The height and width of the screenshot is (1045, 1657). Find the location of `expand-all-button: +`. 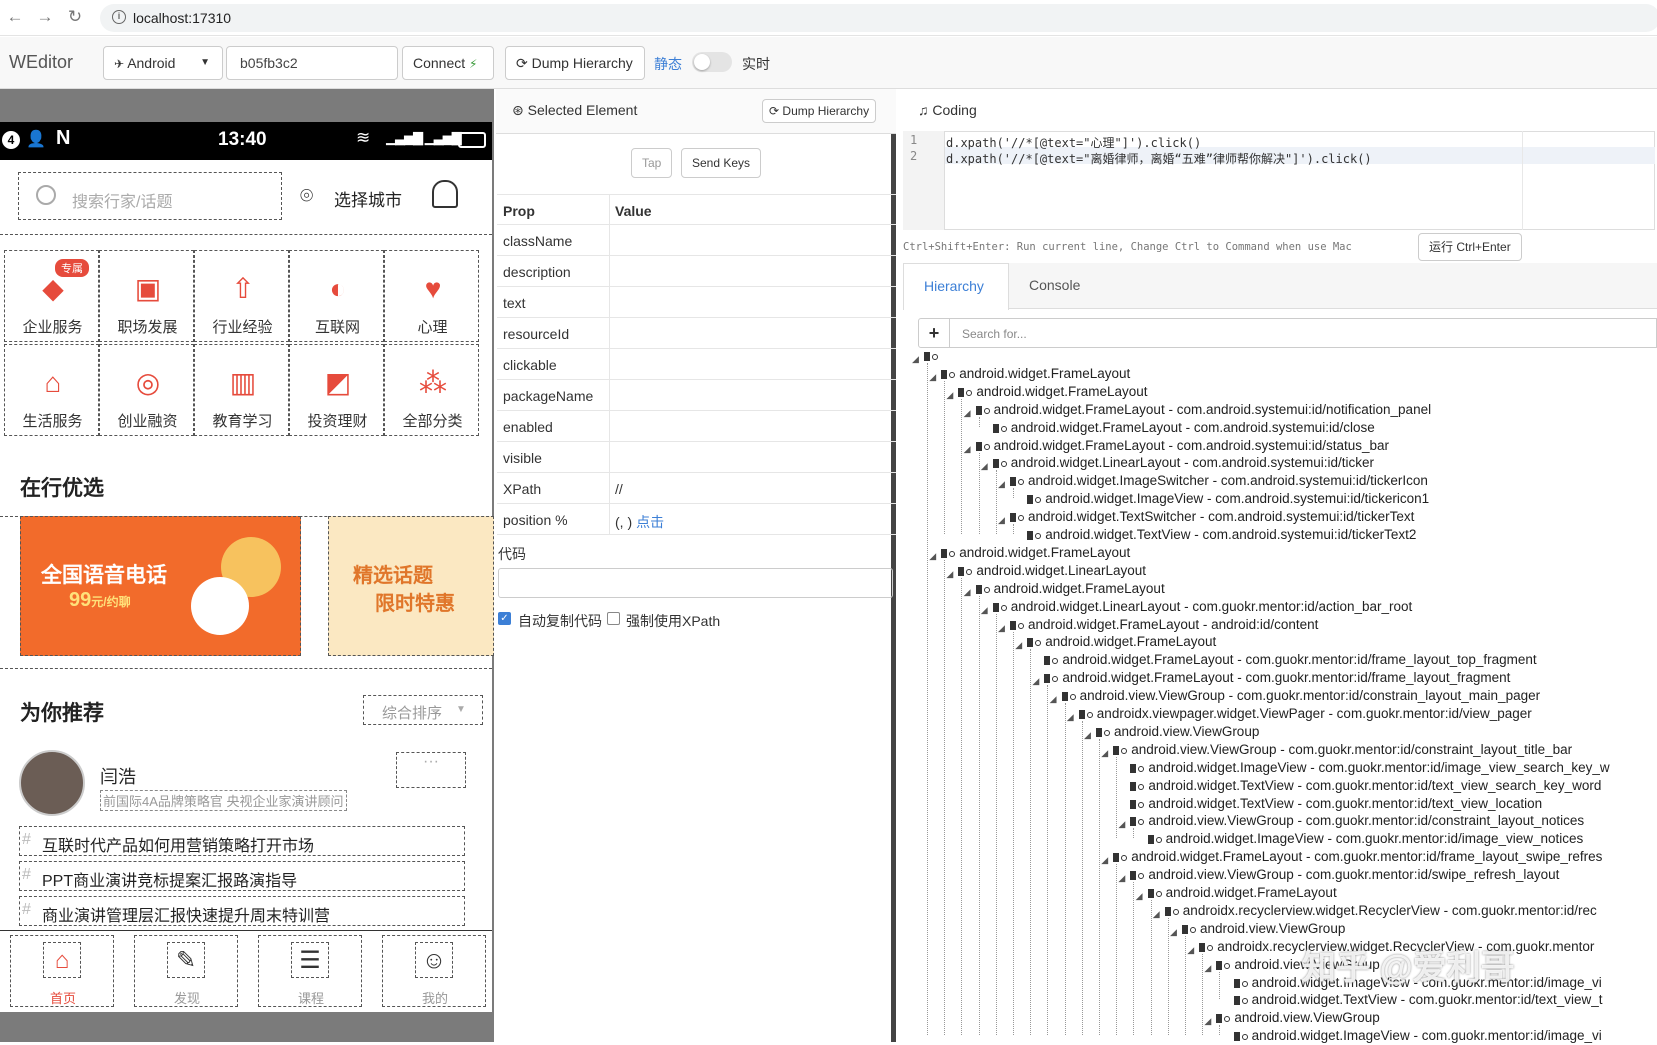

expand-all-button: + is located at coordinates (934, 333).